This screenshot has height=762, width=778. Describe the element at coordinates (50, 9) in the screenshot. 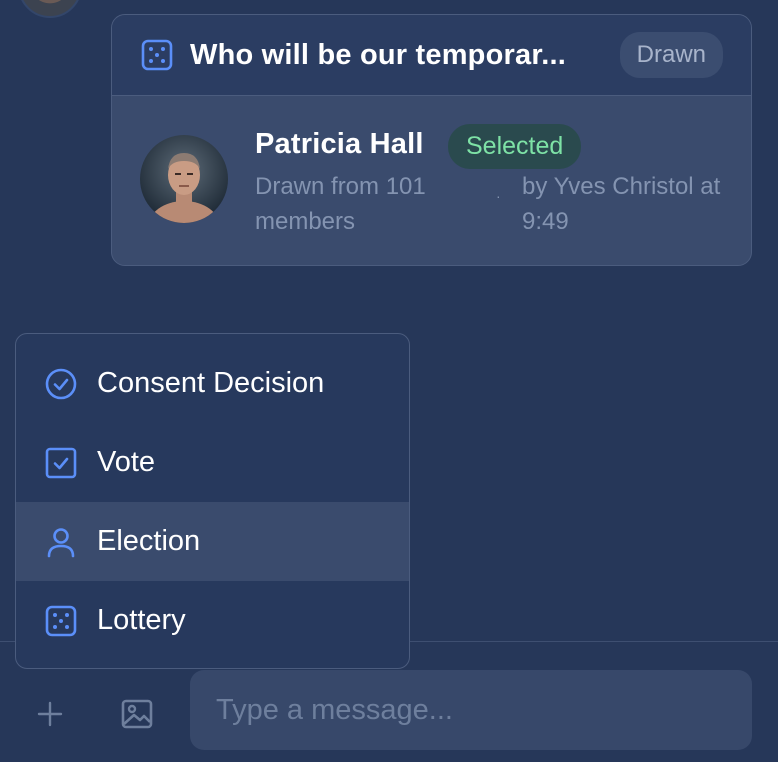

I see `avatar` at that location.